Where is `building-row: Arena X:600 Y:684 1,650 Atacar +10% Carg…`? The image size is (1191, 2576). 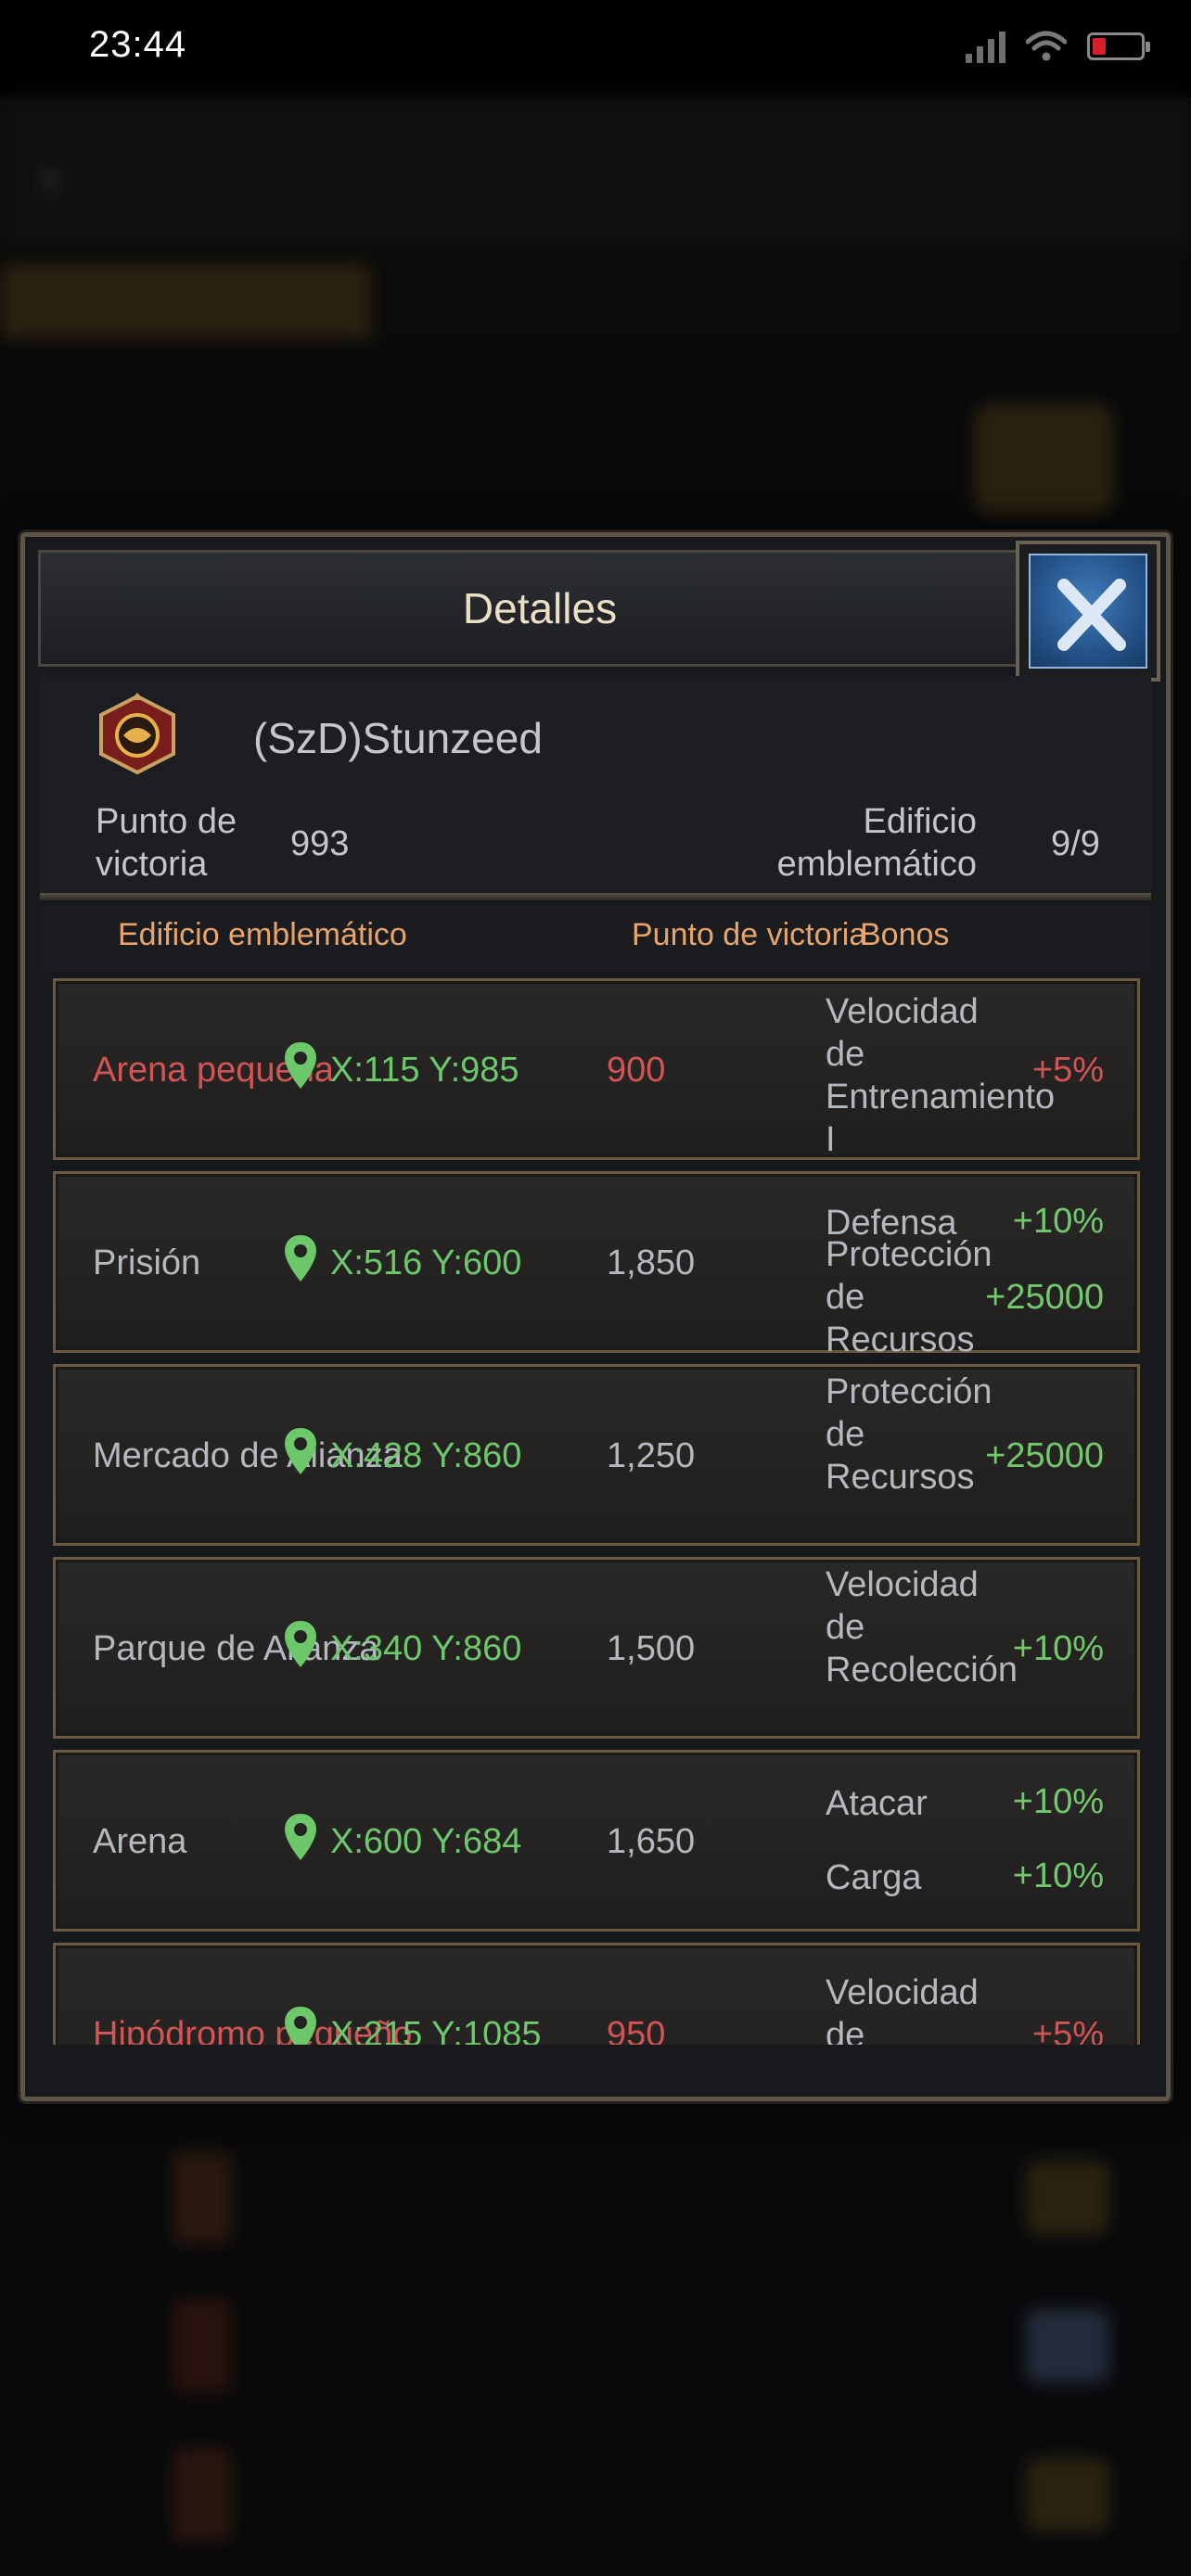 building-row: Arena X:600 Y:684 1,650 Atacar +10% Carg… is located at coordinates (597, 1841).